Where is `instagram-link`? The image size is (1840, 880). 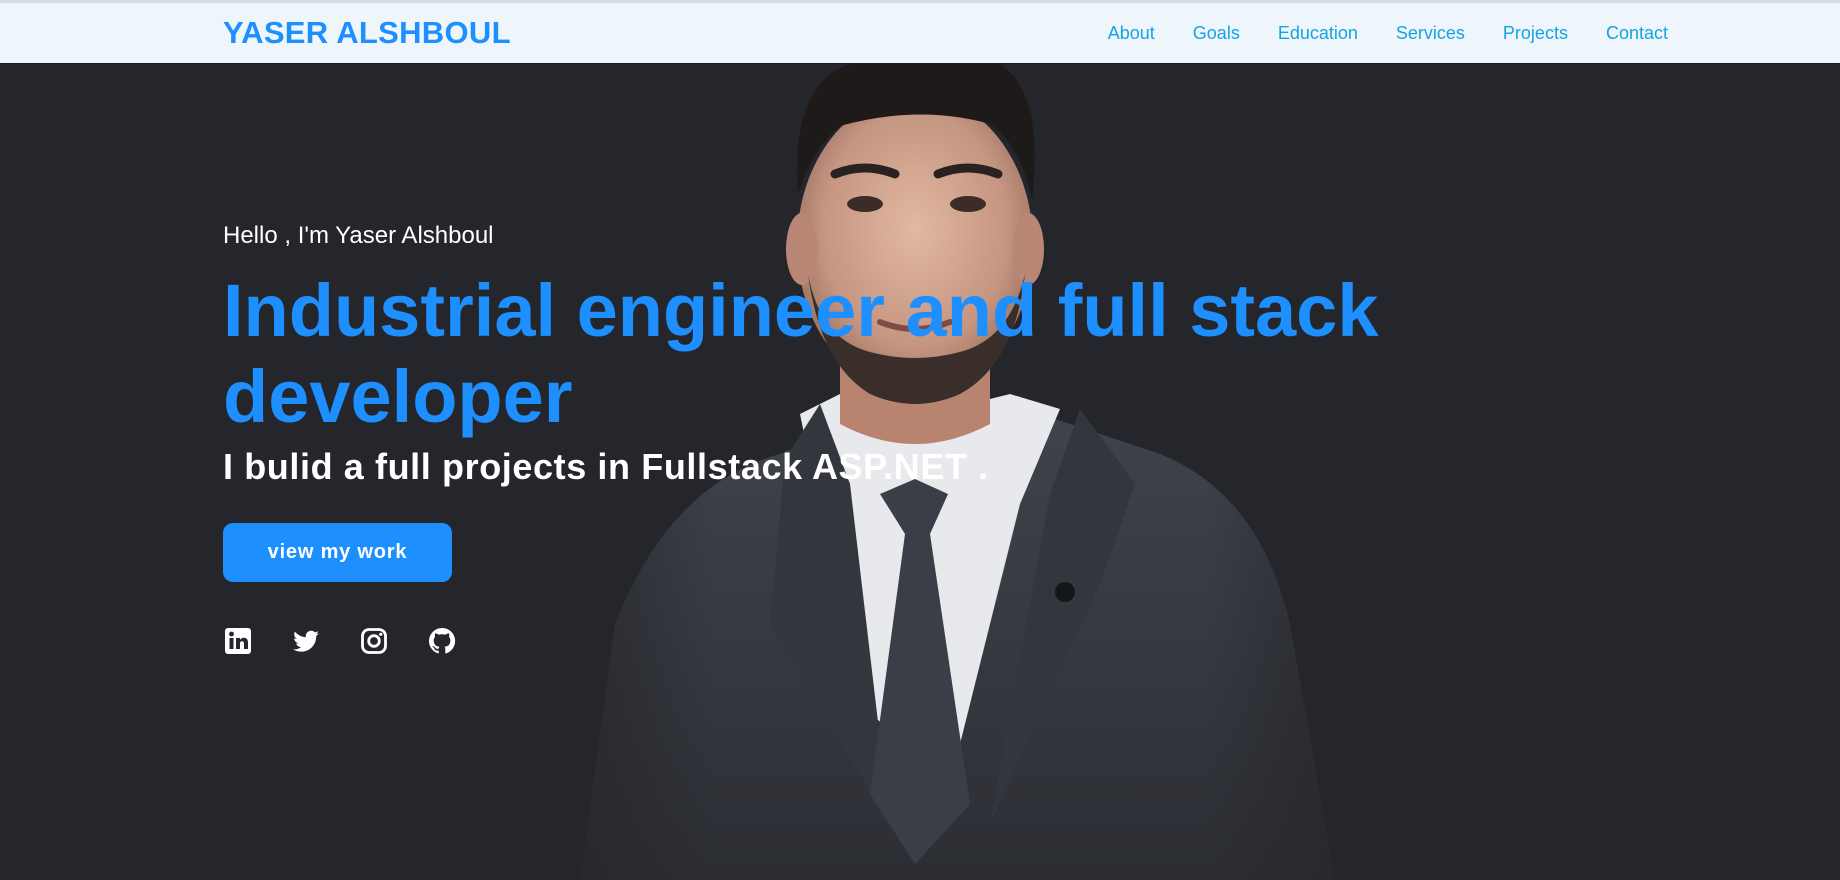 instagram-link is located at coordinates (374, 641).